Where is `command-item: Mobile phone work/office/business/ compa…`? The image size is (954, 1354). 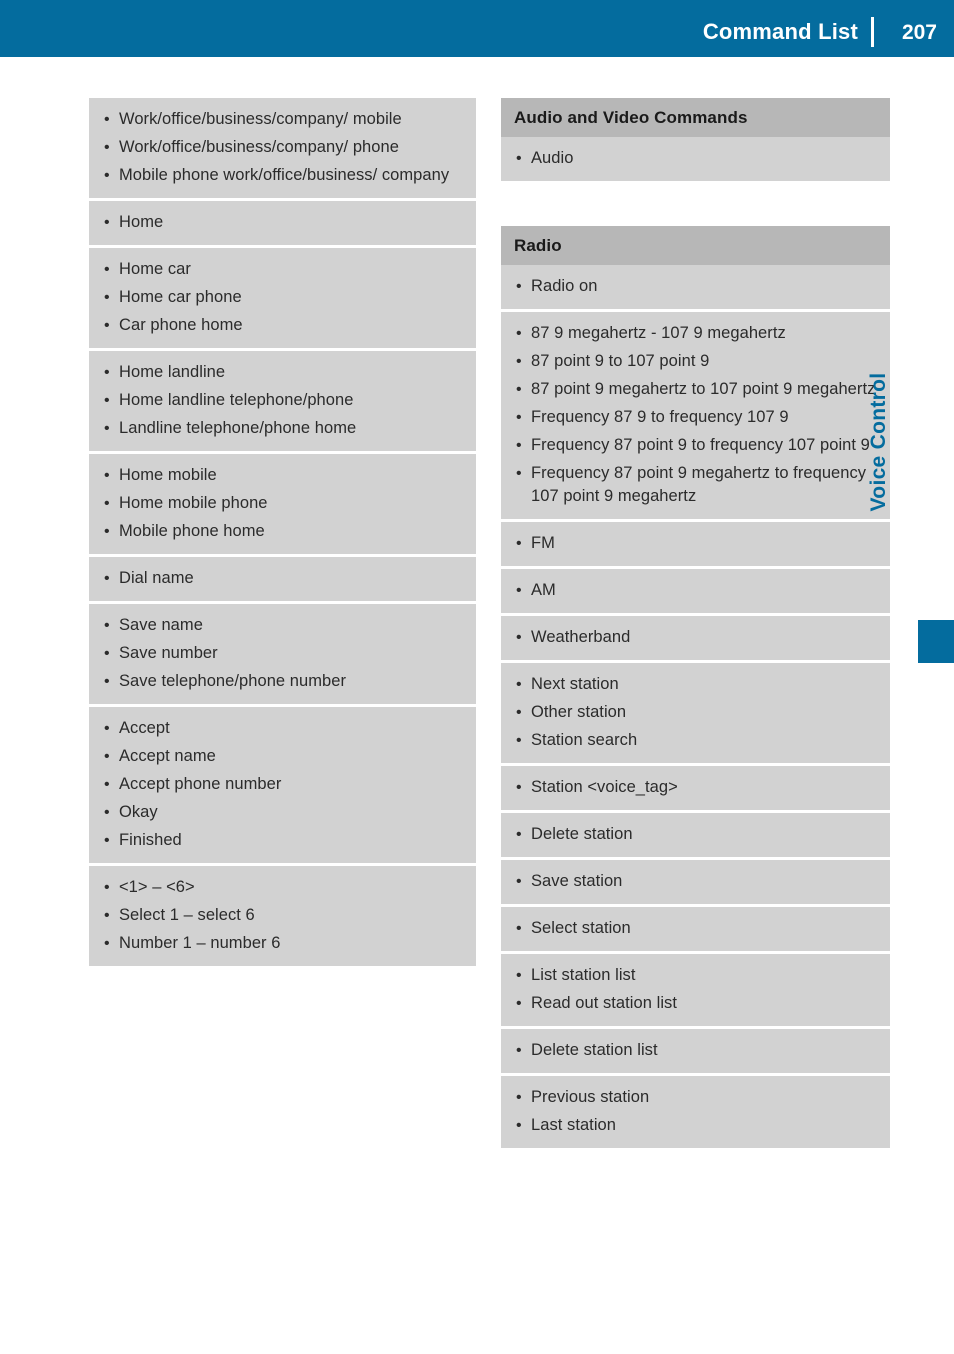 command-item: Mobile phone work/office/business/ compa… is located at coordinates (282, 175).